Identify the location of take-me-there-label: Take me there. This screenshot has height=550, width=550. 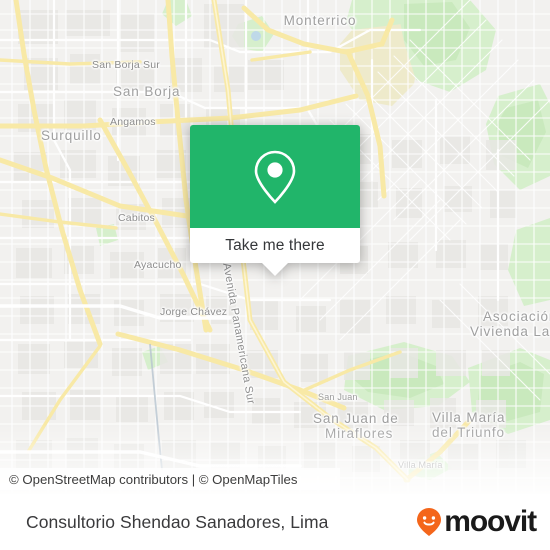
(275, 245).